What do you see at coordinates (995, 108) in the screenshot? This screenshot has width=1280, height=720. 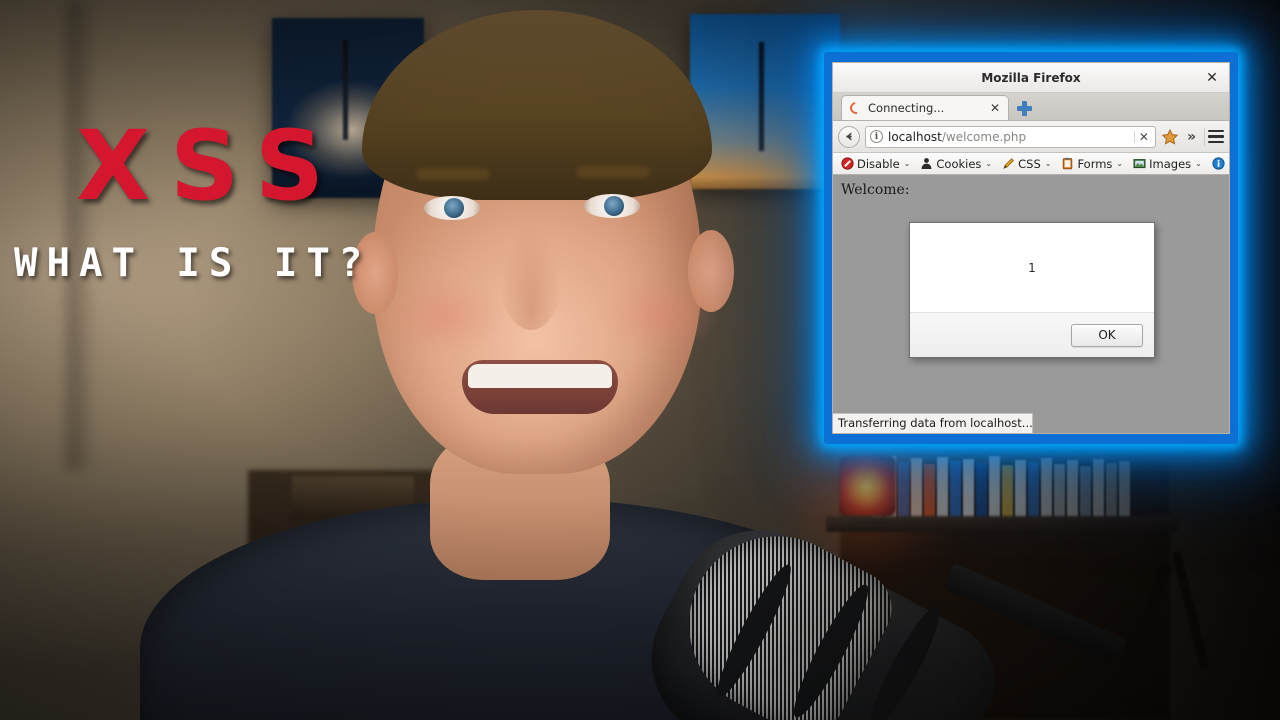 I see `tab-close-icon: ✕` at bounding box center [995, 108].